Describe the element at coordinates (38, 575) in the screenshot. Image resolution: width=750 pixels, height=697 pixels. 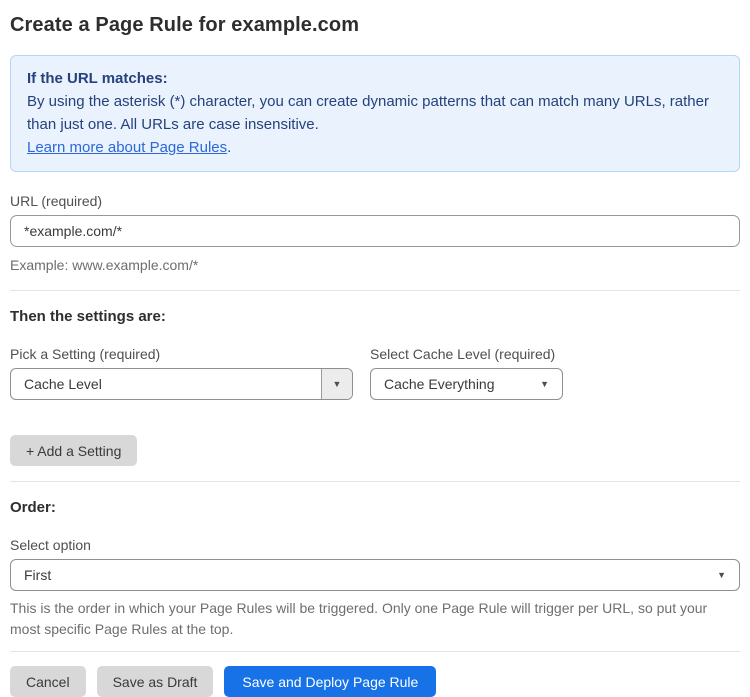
I see `order-select-value: First` at that location.